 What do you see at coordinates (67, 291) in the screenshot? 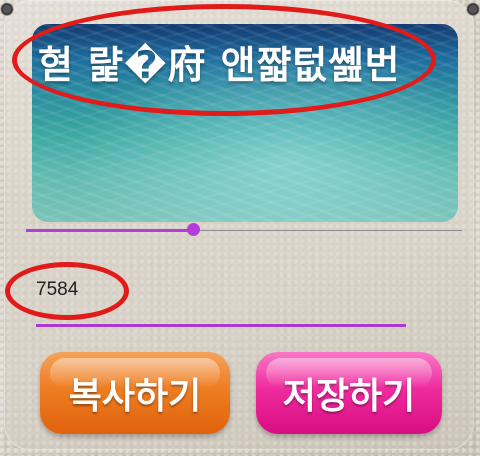
I see `annotation-circle-value` at bounding box center [67, 291].